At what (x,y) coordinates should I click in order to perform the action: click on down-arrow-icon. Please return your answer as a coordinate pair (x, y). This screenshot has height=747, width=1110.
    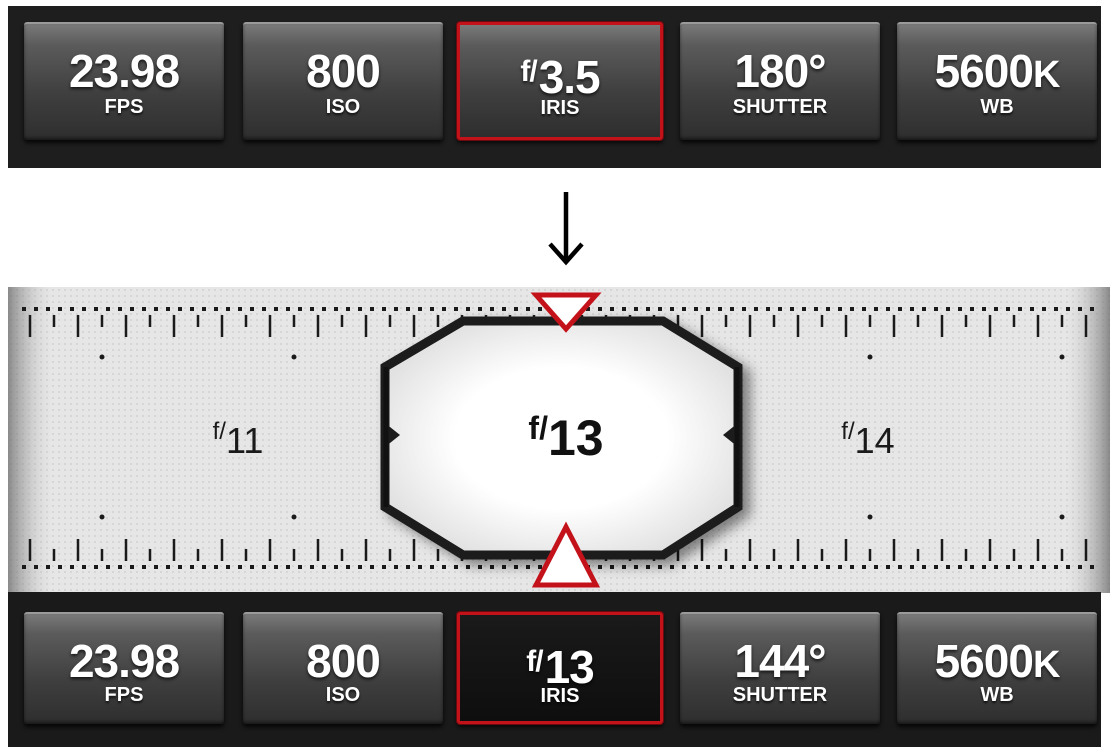
    Looking at the image, I should click on (566, 229).